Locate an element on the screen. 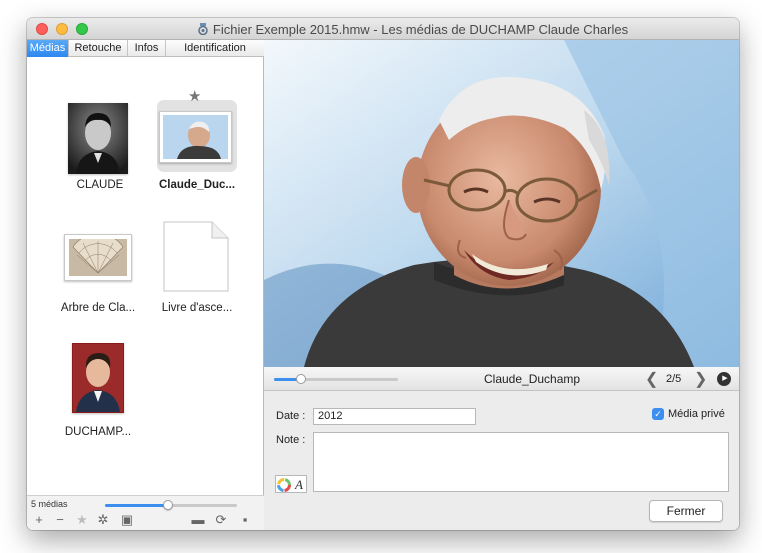 The height and width of the screenshot is (553, 762). media-label: CLAUDE is located at coordinates (100, 185).